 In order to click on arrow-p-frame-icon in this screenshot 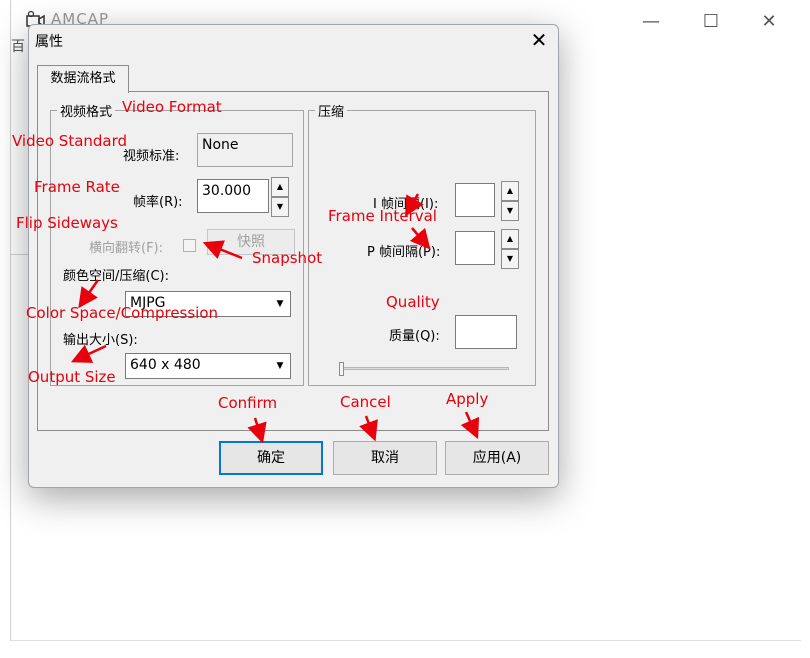, I will do `click(420, 238)`.